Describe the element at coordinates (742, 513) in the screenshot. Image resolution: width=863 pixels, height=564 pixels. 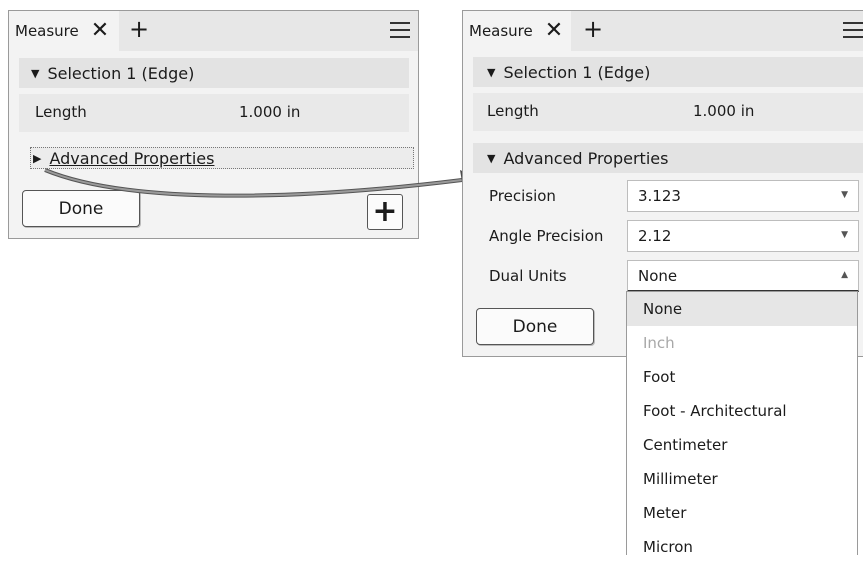
I see `dropdown-option: Meter` at that location.